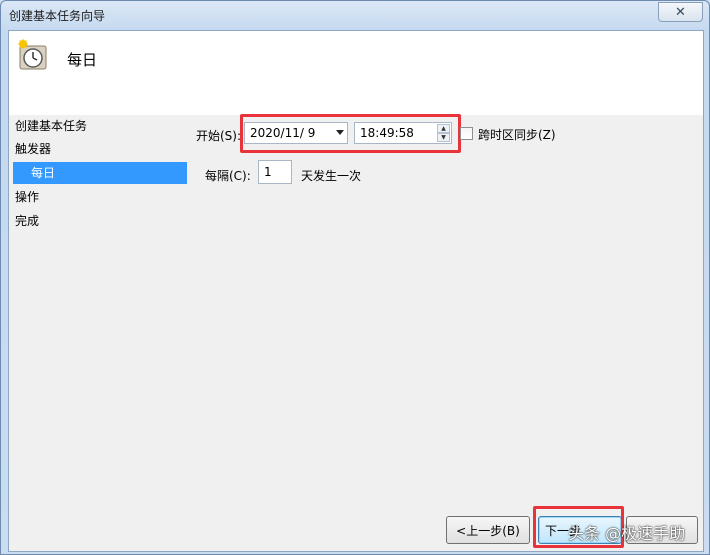 This screenshot has height=555, width=710. Describe the element at coordinates (466, 133) in the screenshot. I see `sync-timezone-checkbox` at that location.